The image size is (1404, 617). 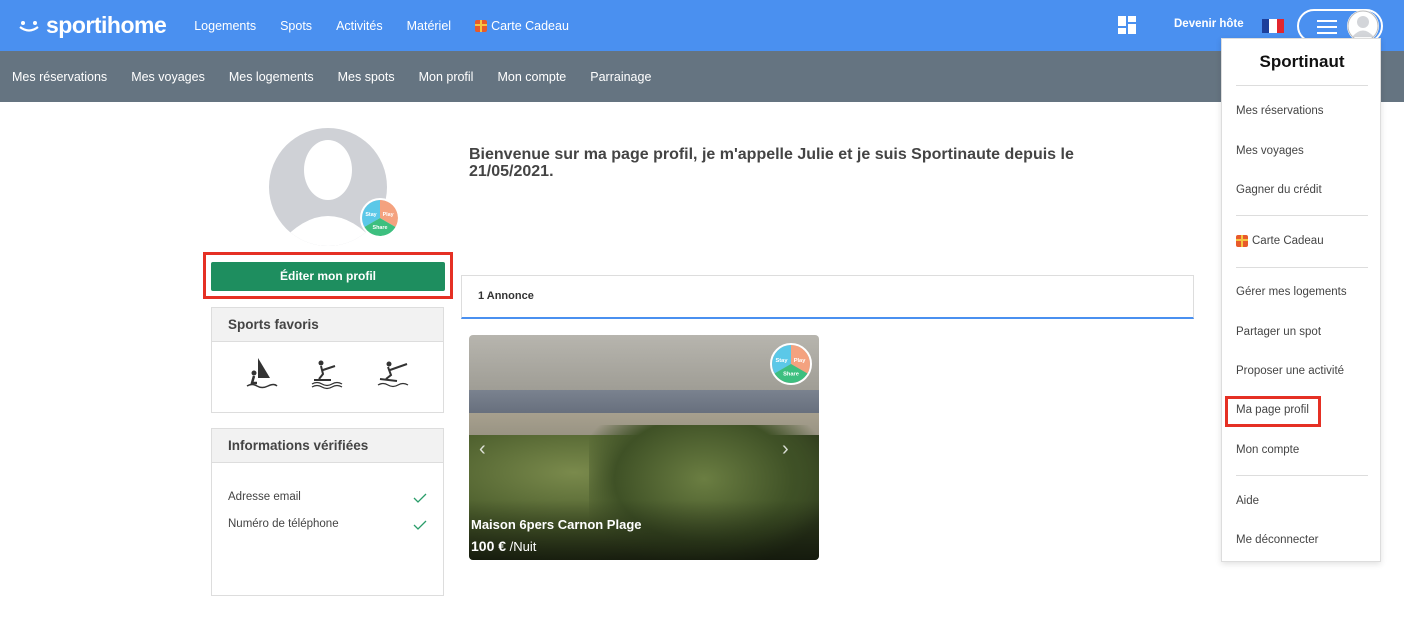 I want to click on dropdown-item-aide: Aide, so click(x=1247, y=501).